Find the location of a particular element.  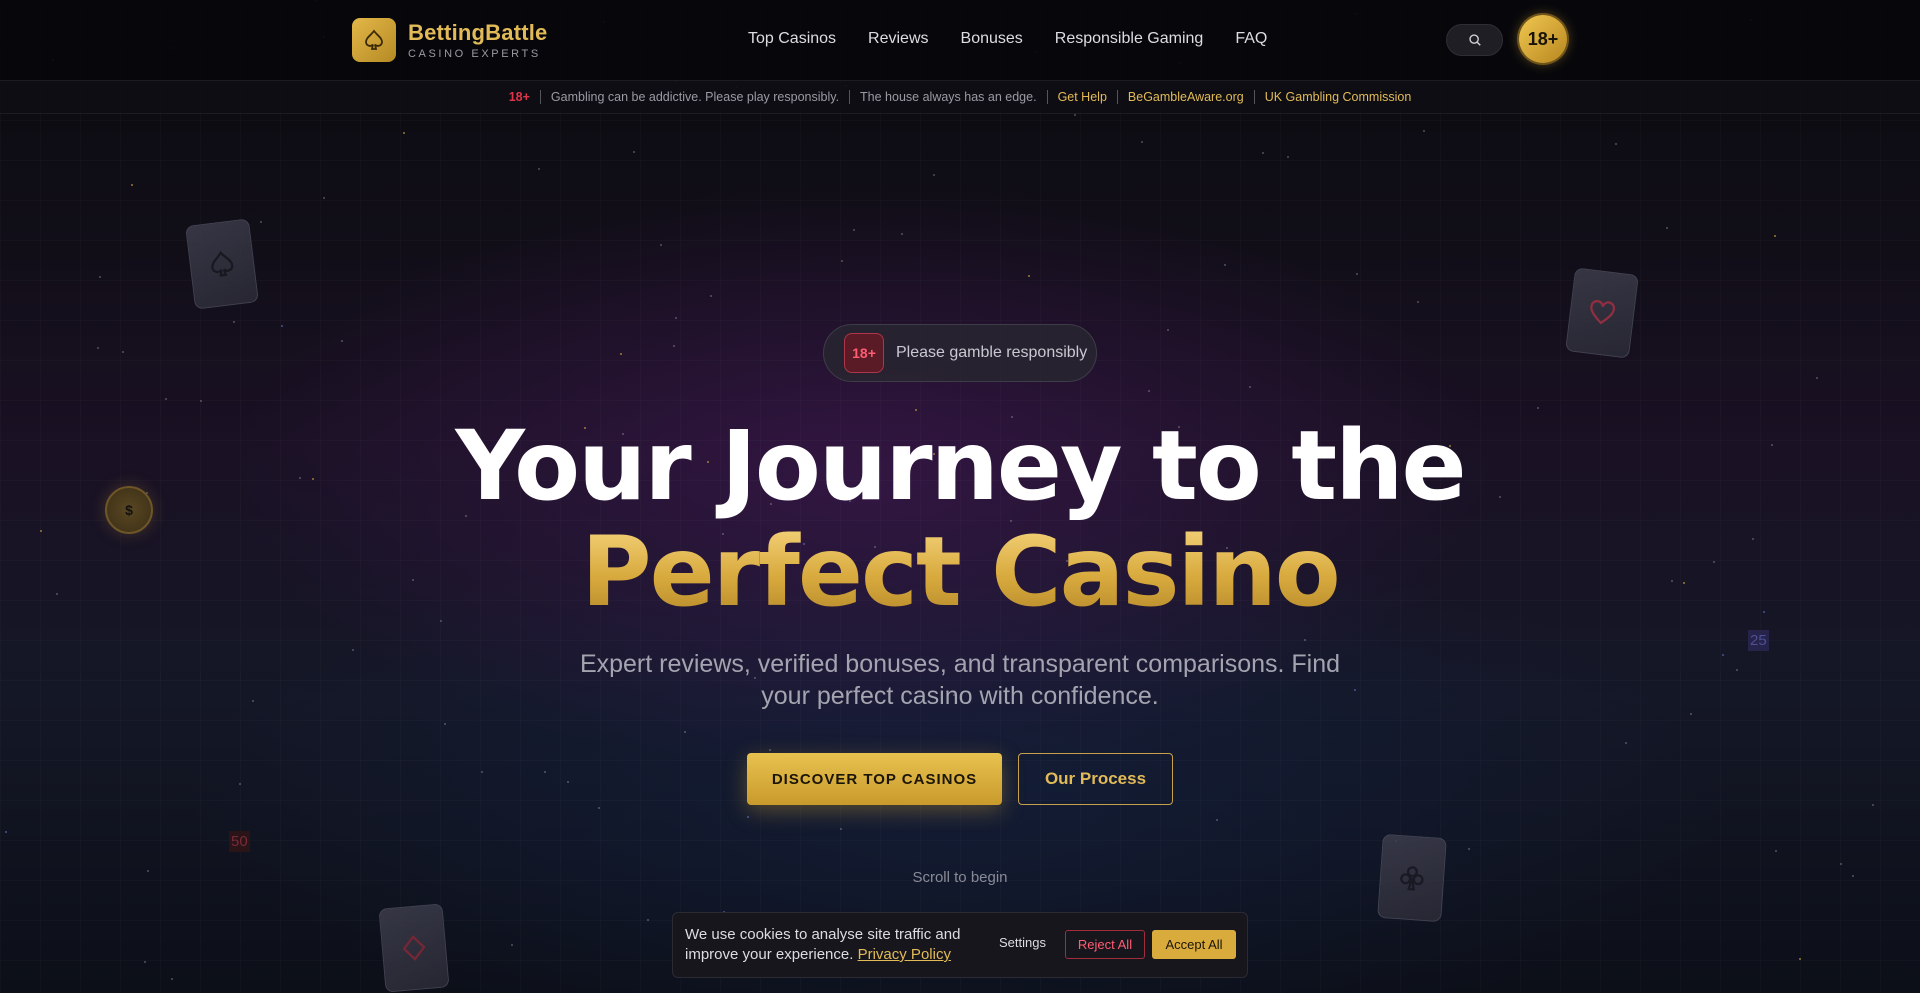

floating-chip-50: 50 is located at coordinates (239, 841).